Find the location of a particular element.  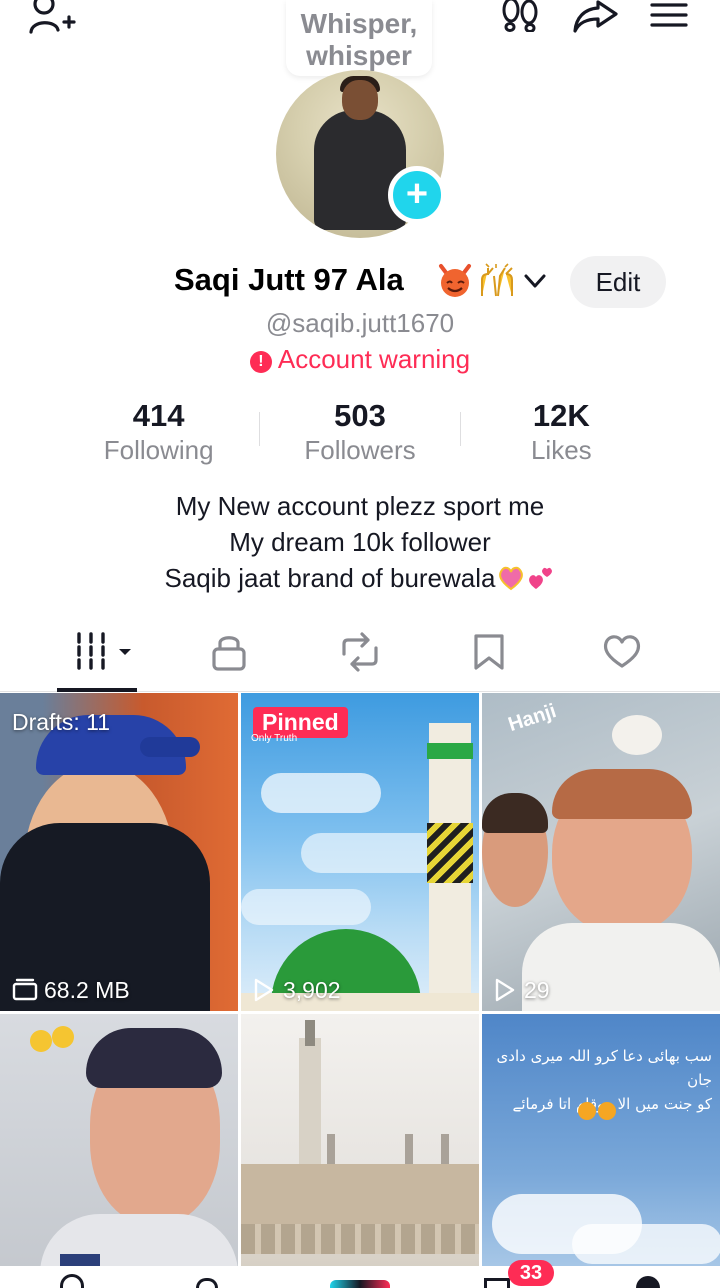

top-bar: Whisper, whisper is located at coordinates (360, 40).